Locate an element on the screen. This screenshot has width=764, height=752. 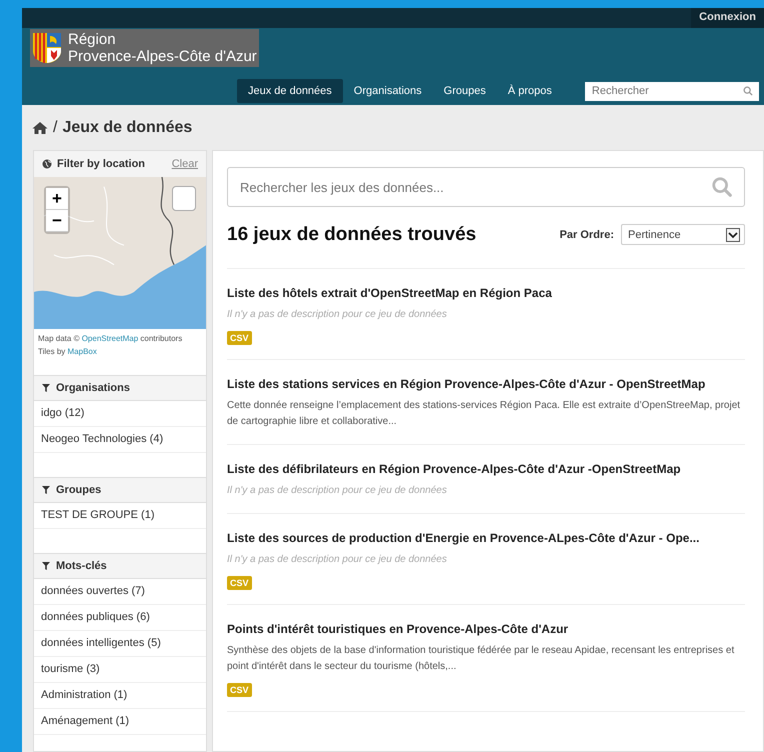
map-attribution: Tiles by MapBox is located at coordinates (68, 351).